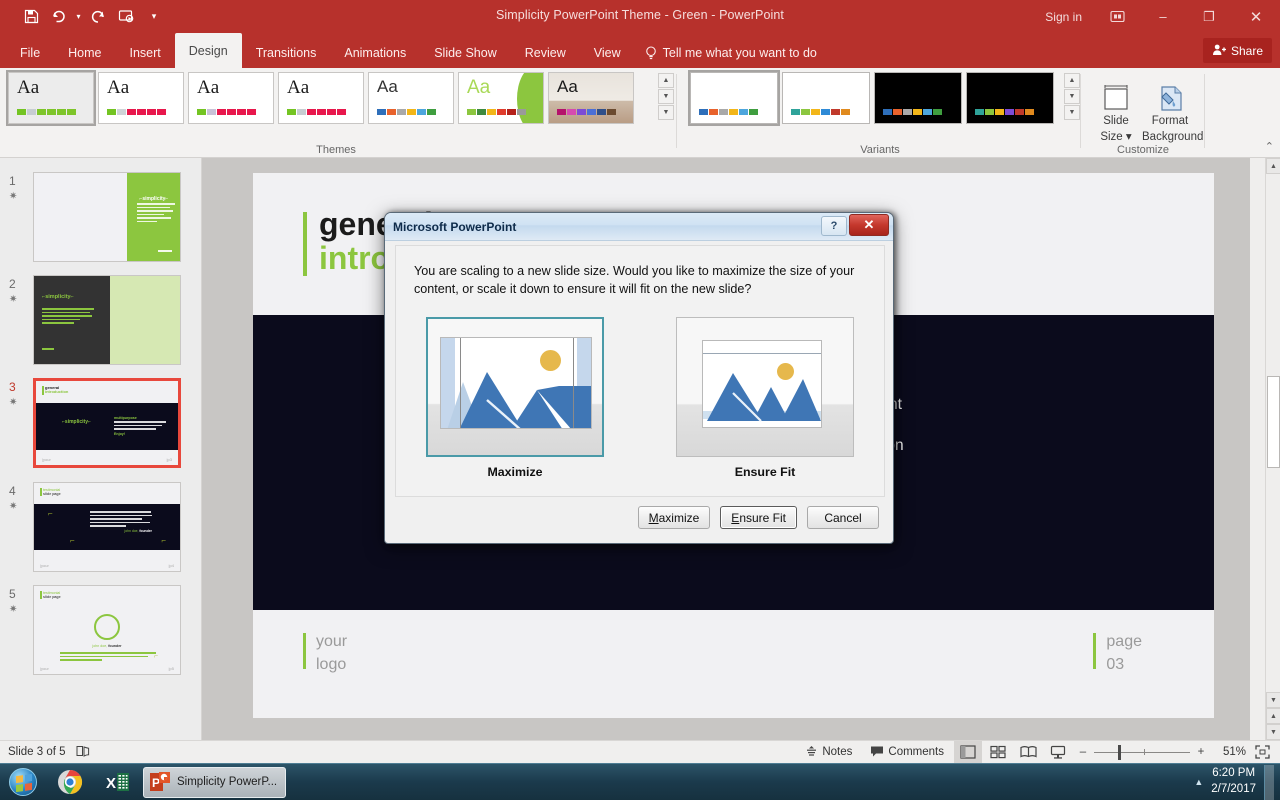  Describe the element at coordinates (968, 752) in the screenshot. I see `normal-view-button` at that location.